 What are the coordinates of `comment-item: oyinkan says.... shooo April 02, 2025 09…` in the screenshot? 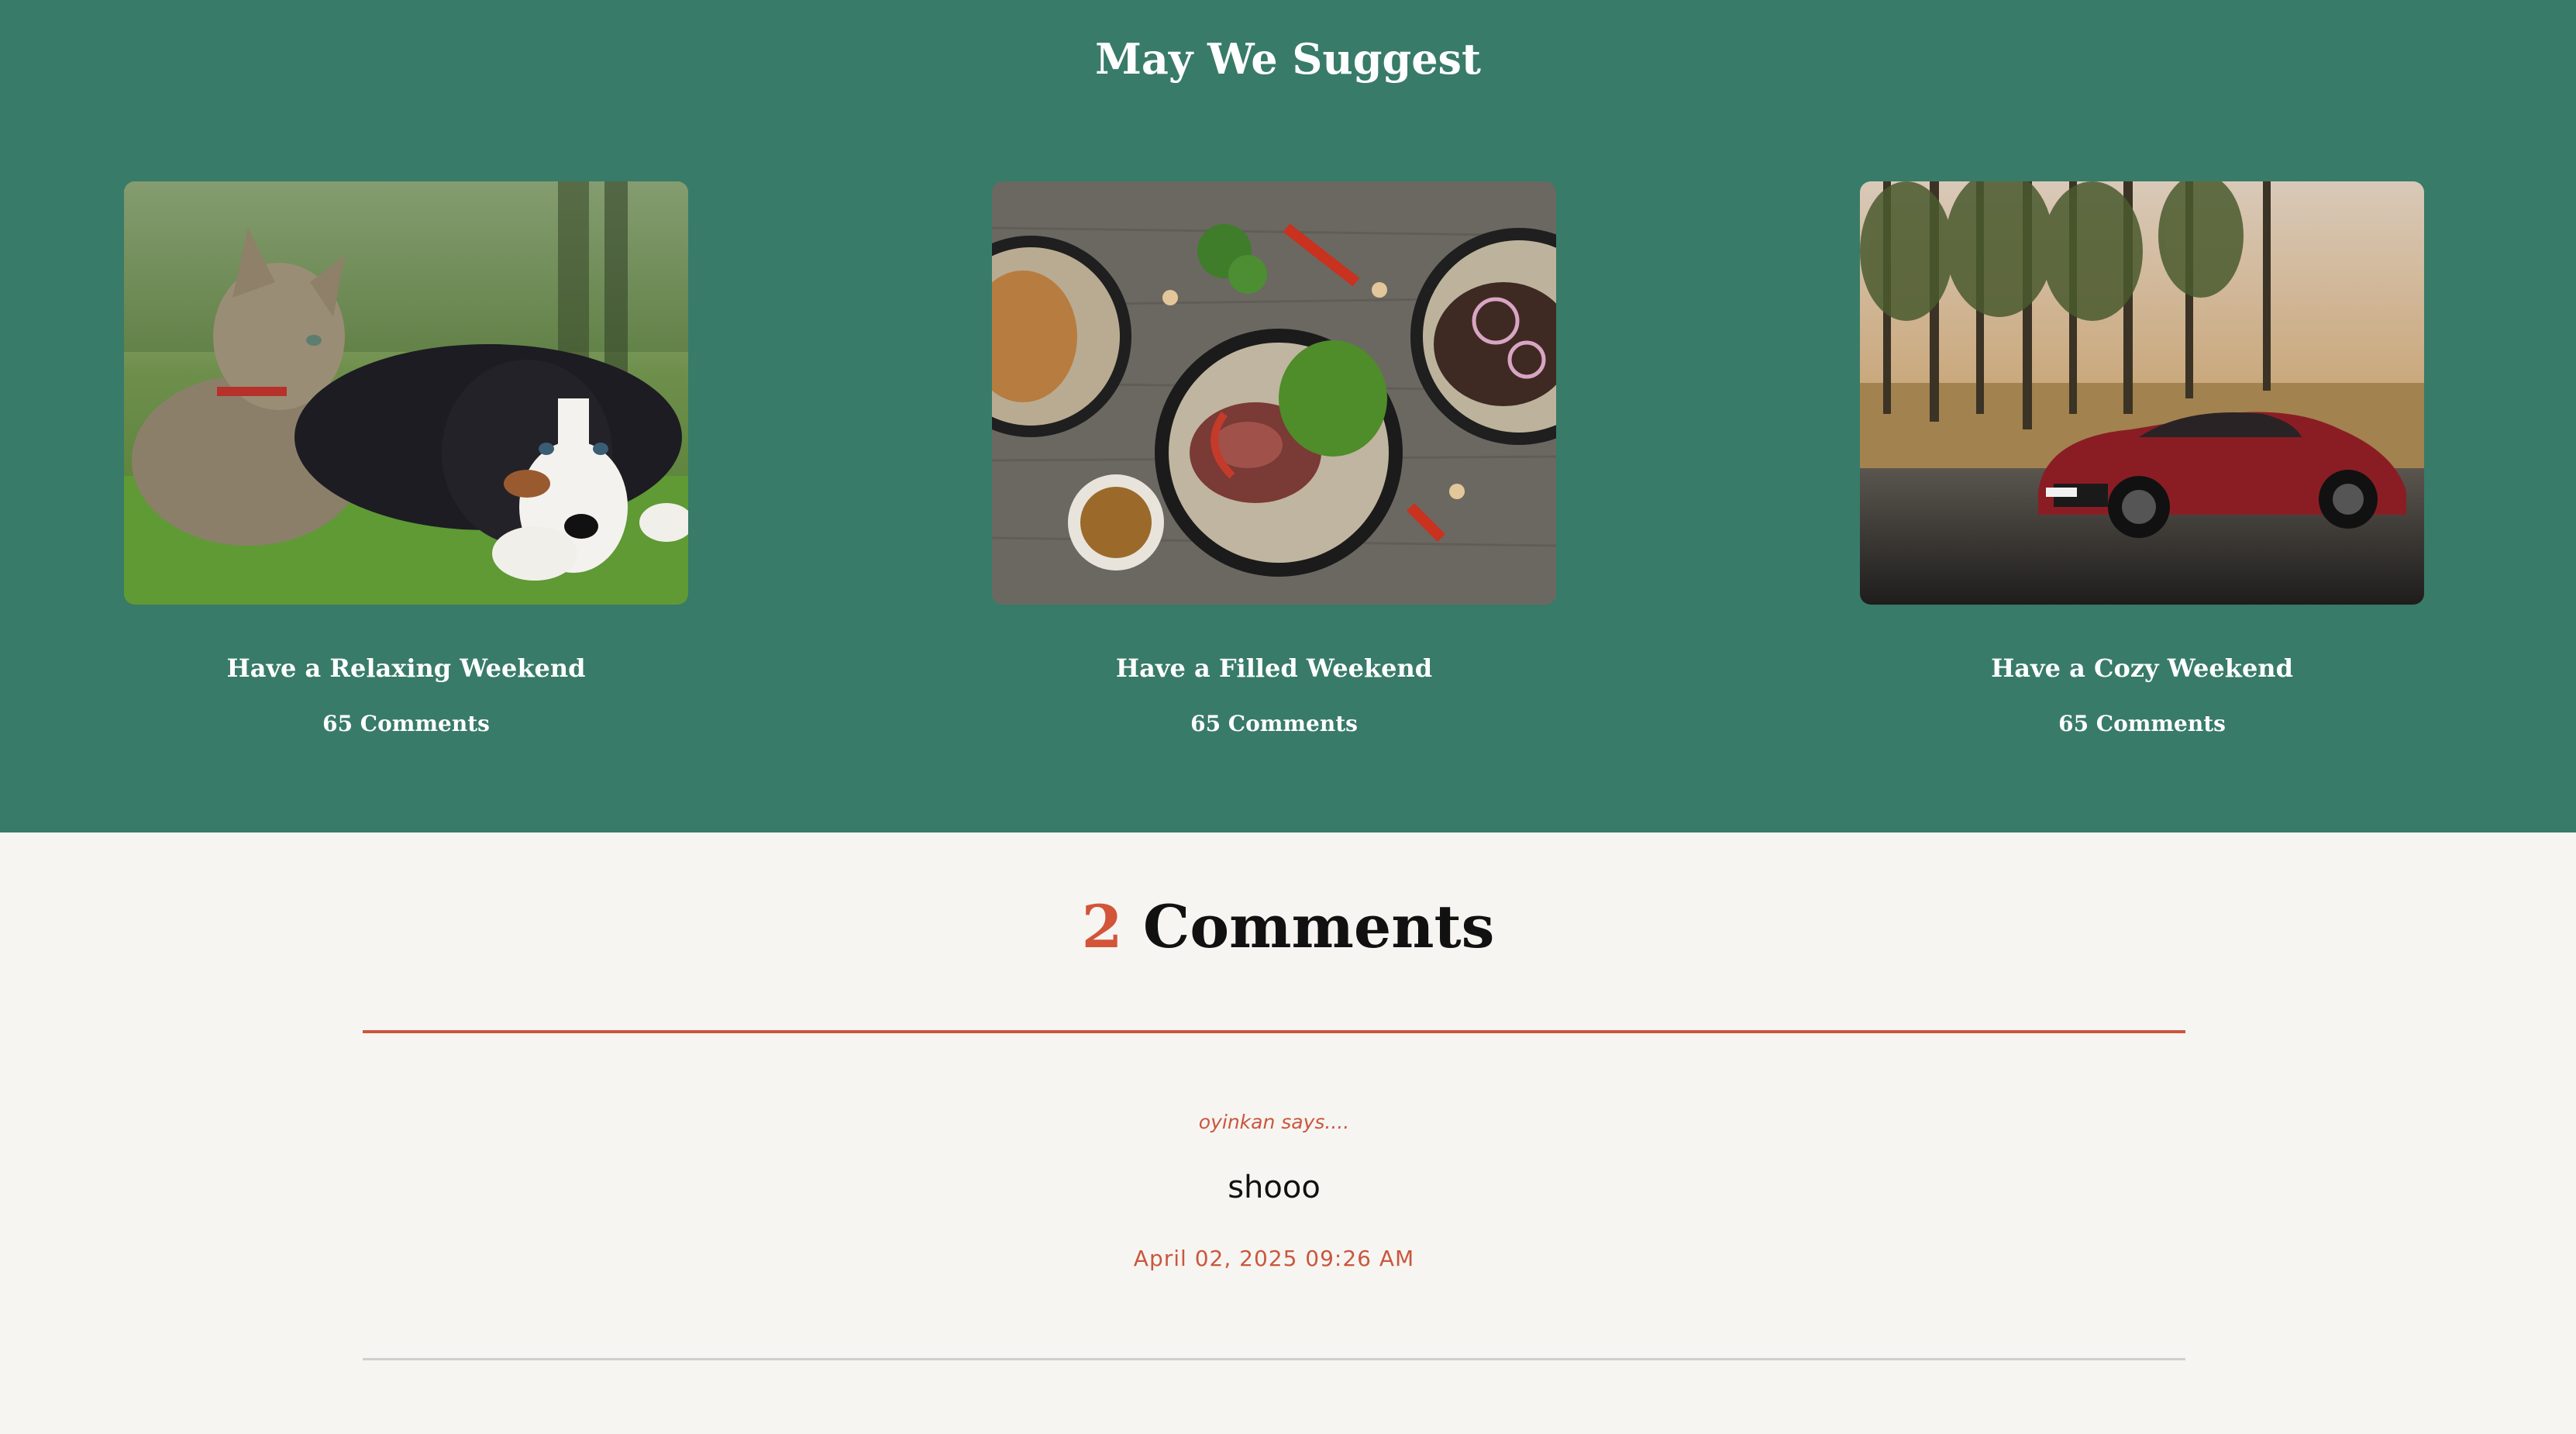 It's located at (1274, 1187).